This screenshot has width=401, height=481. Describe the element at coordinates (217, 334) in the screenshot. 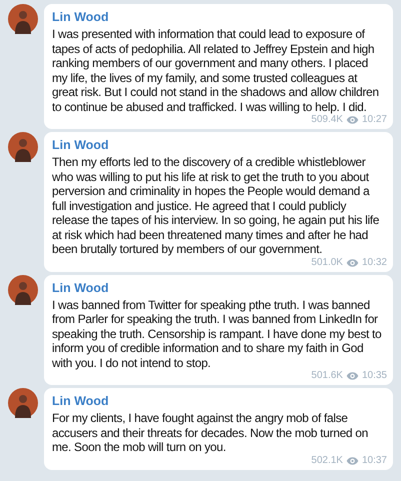

I see `message-text: I was banned from Twitter for speaking pthe truth. I was banned from Parler for speaking the truth. I was banned from LinkedIn for speaking the truth. Censorship is rampant. I have done my best to inform you of credible information and to share my faith in God with you. I do not intend to stop.` at that location.